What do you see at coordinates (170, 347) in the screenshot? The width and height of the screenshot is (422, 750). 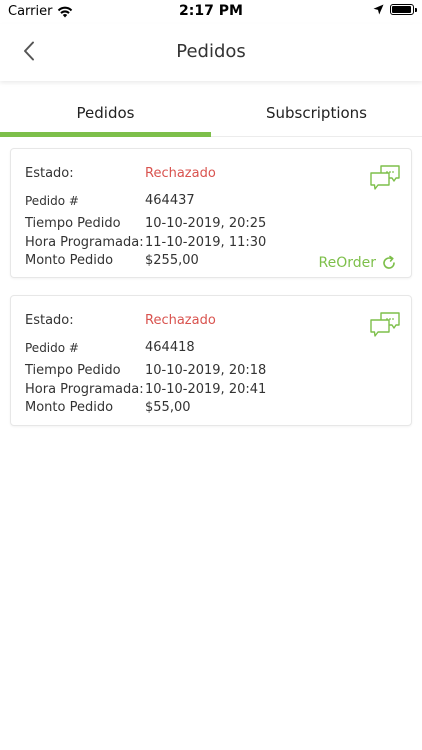 I see `pedido-value: 464418` at bounding box center [170, 347].